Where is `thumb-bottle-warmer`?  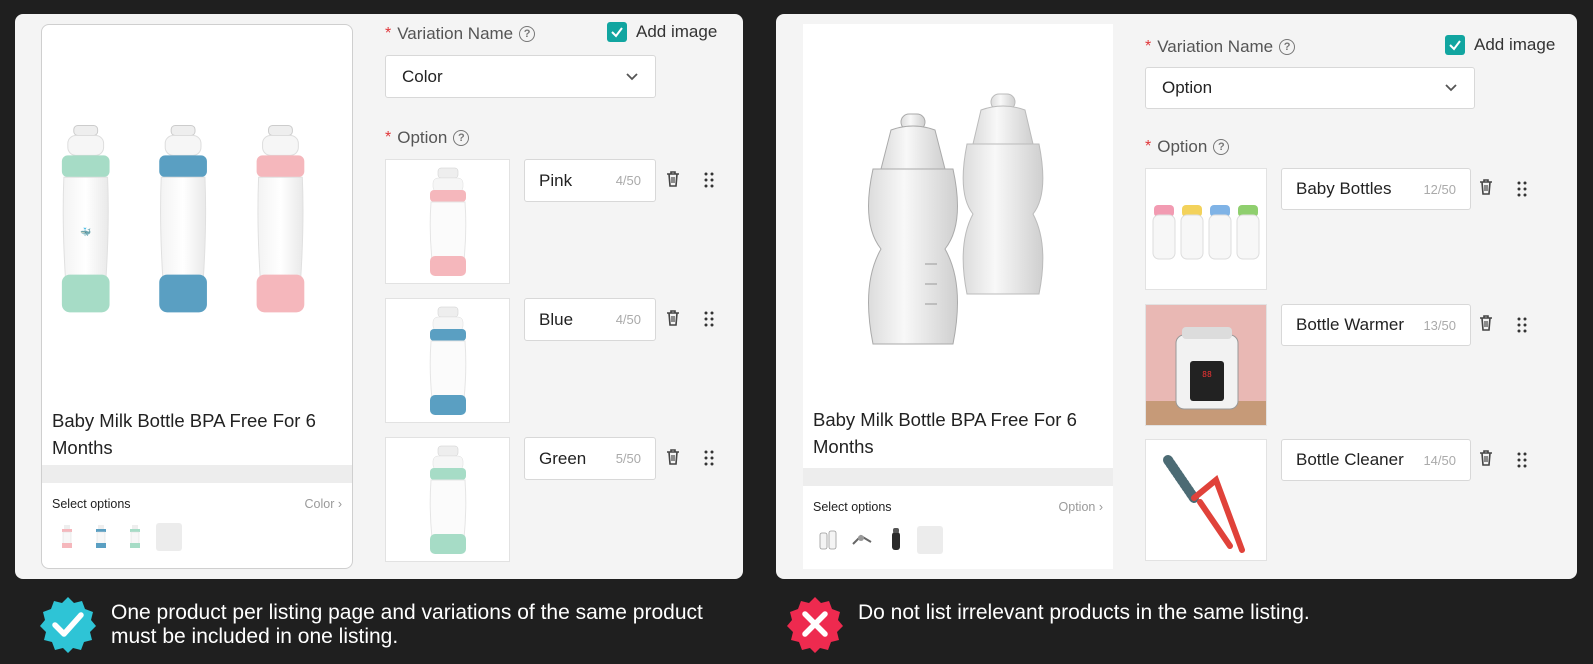
thumb-bottle-warmer is located at coordinates (862, 540).